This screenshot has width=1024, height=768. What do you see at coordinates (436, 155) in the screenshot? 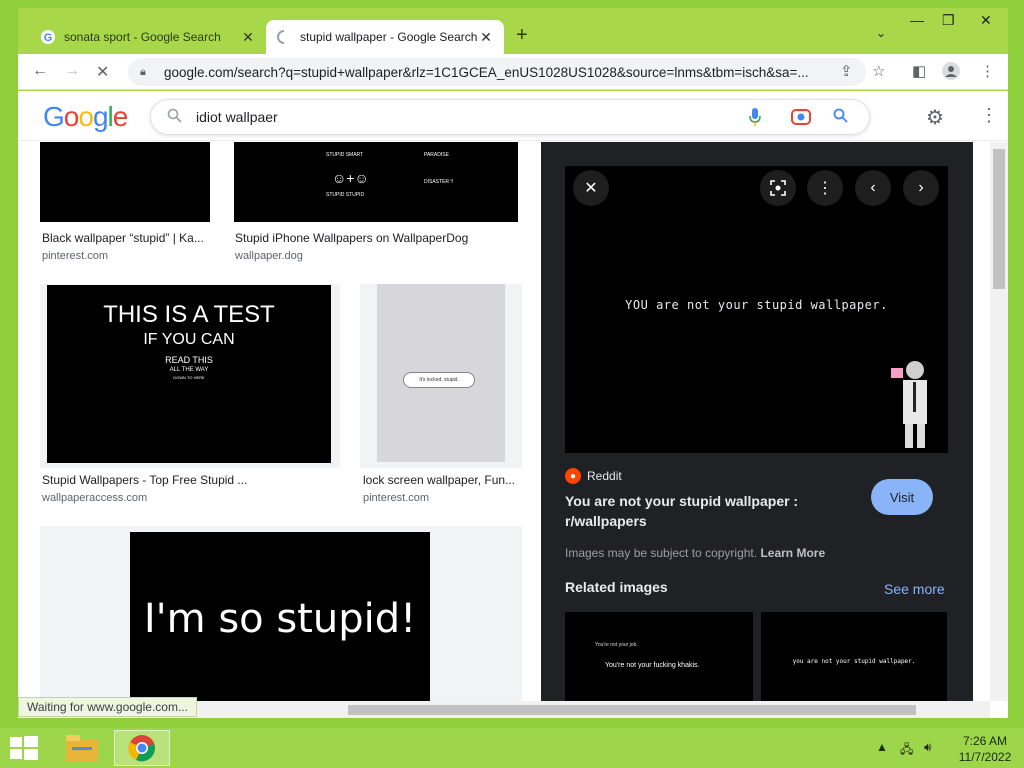
I see `thumbnail-text: PARADISE` at bounding box center [436, 155].